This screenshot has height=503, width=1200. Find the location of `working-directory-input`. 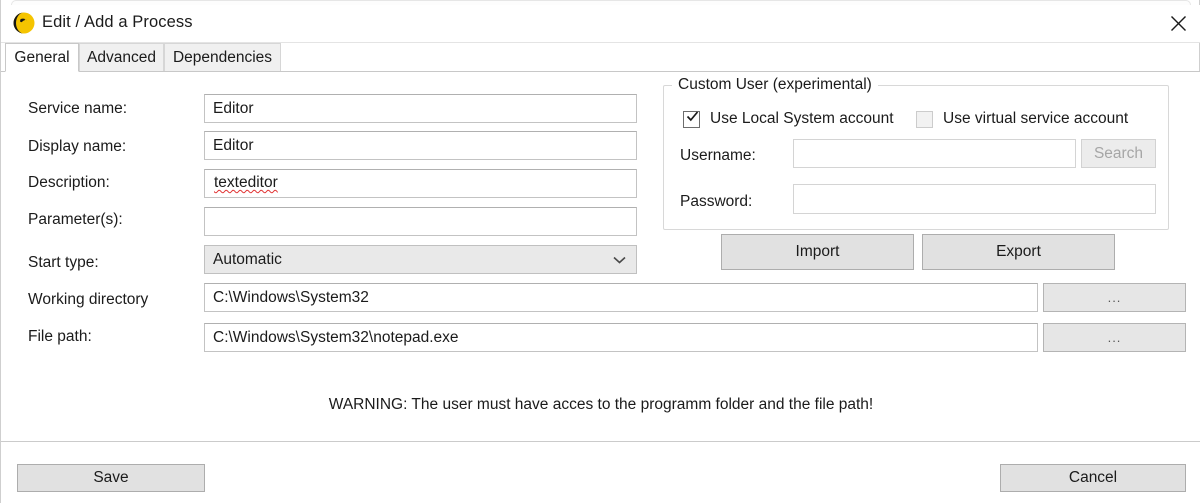

working-directory-input is located at coordinates (621, 297).